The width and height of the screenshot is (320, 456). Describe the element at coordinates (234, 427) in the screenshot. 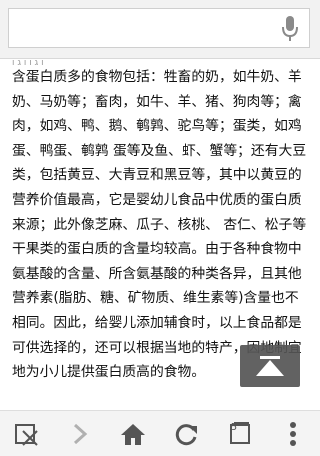

I see `tab-count: 5` at that location.